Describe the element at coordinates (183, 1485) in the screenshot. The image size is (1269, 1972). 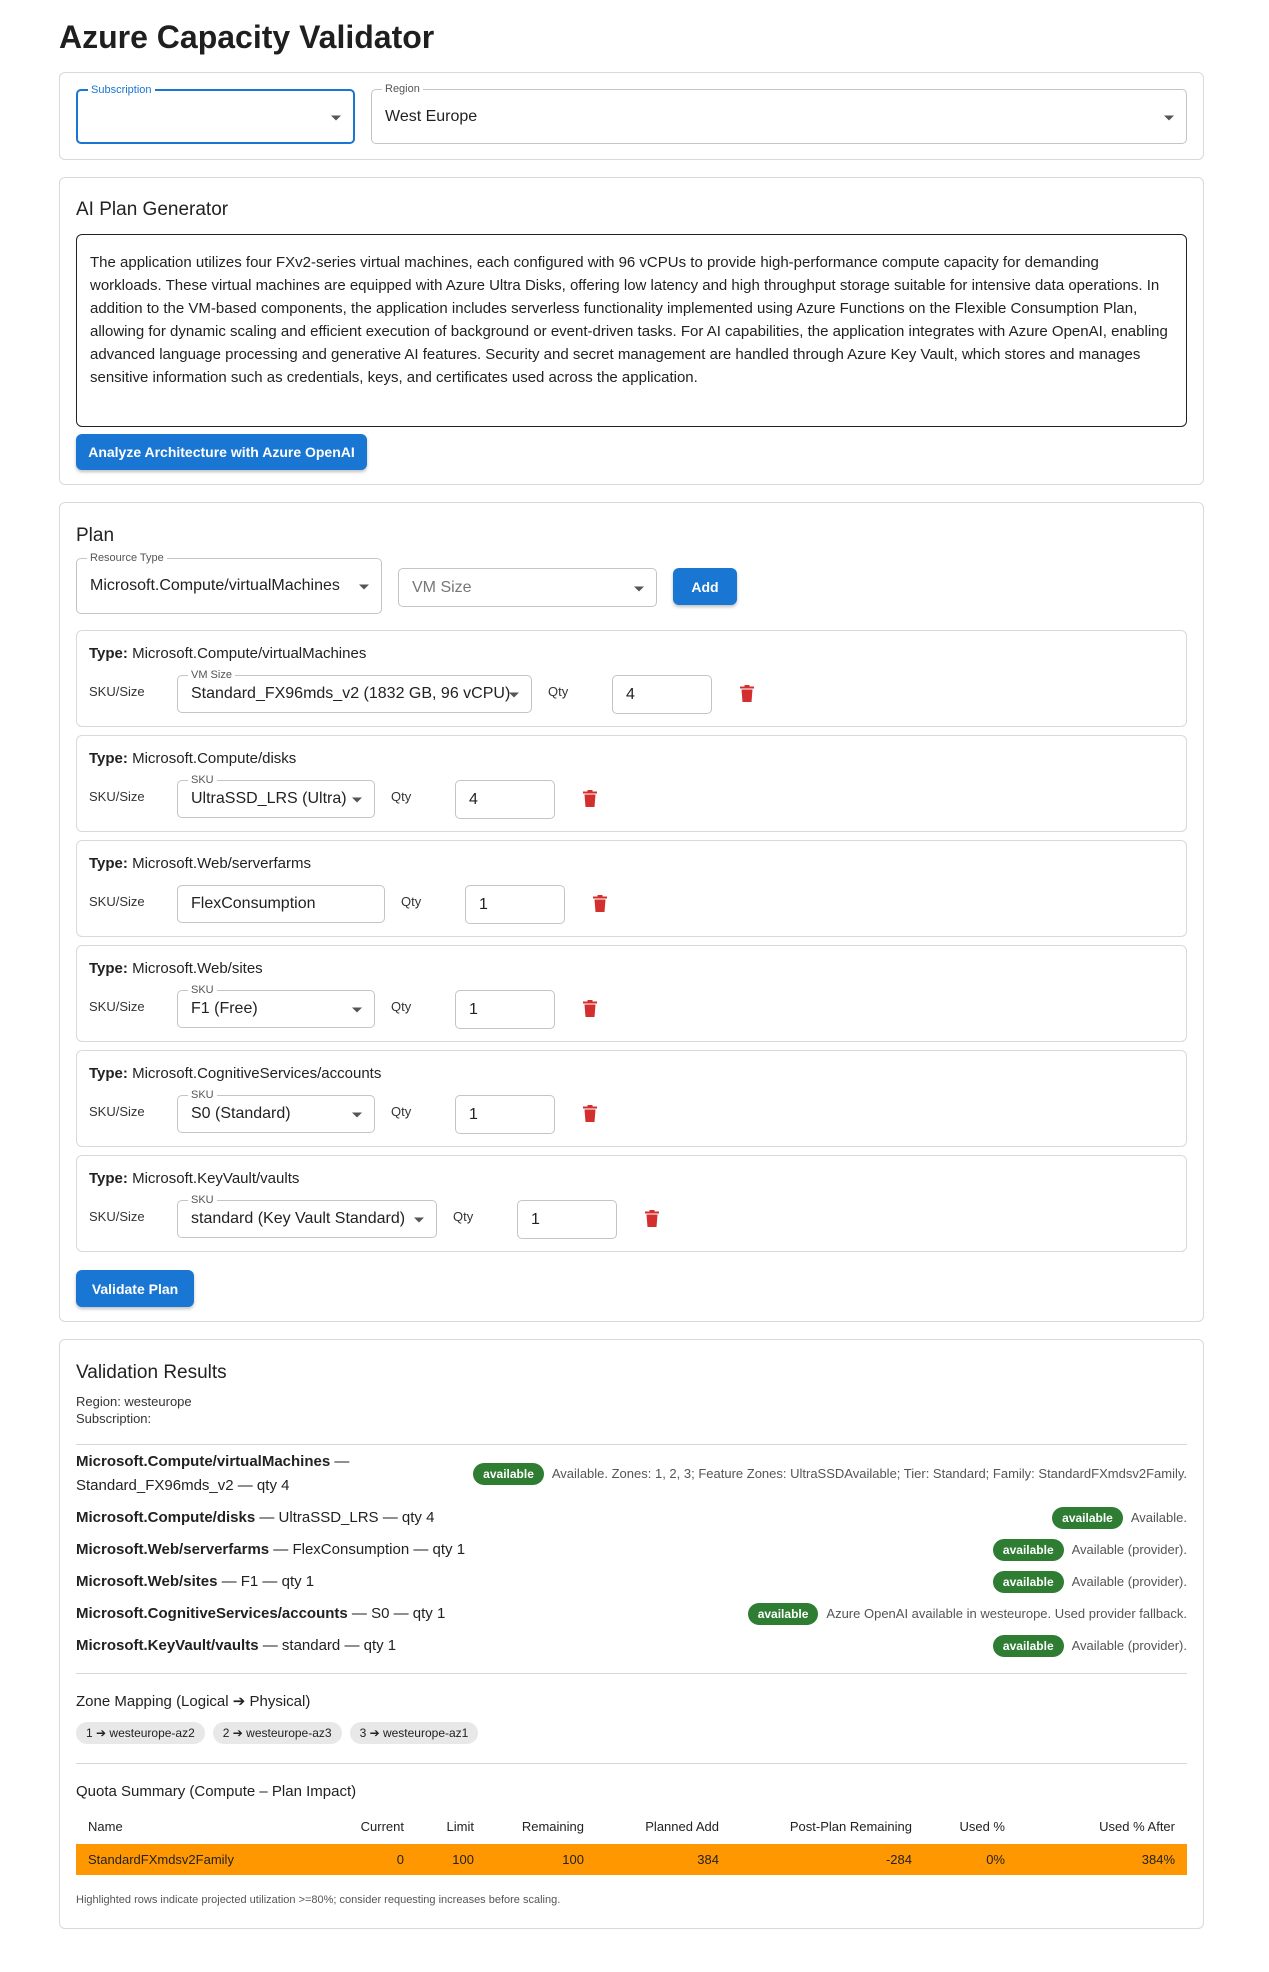
I see `result-detail: Standard_FX96mds_v2 — qty 4` at that location.